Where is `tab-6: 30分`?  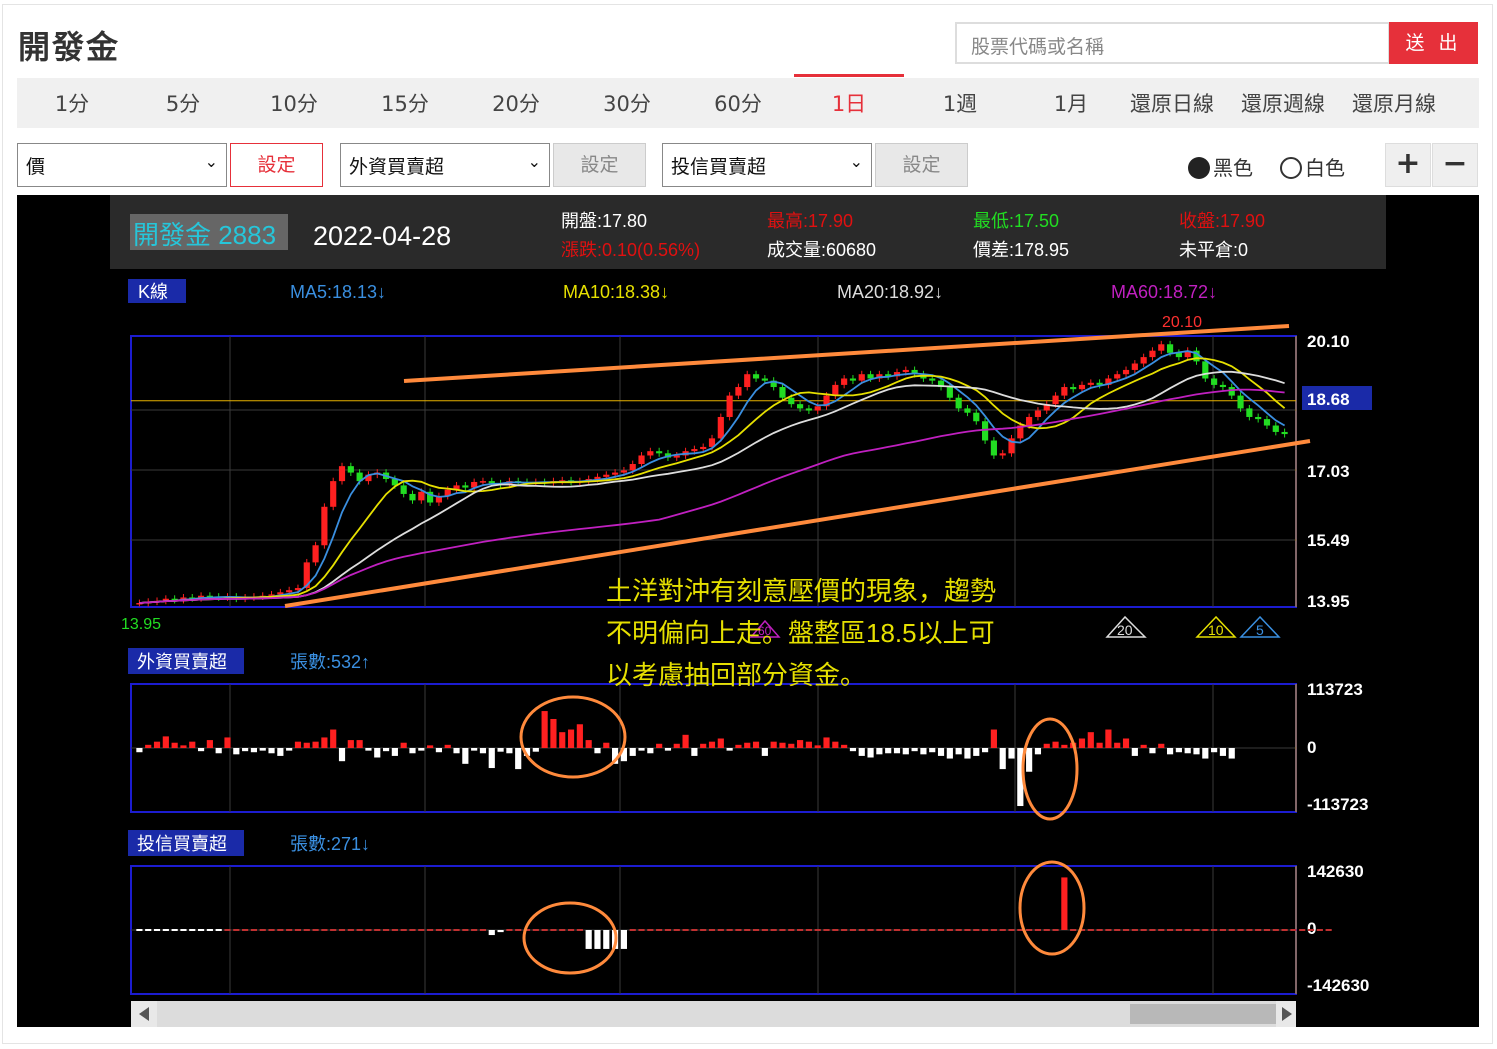 tab-6: 30分 is located at coordinates (627, 103).